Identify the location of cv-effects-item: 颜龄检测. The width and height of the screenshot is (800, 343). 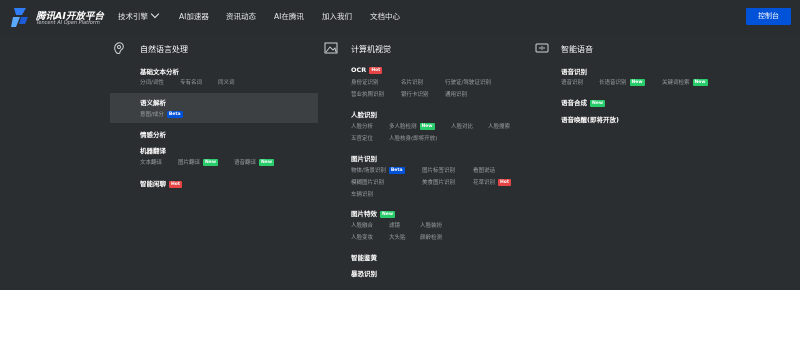
(431, 237).